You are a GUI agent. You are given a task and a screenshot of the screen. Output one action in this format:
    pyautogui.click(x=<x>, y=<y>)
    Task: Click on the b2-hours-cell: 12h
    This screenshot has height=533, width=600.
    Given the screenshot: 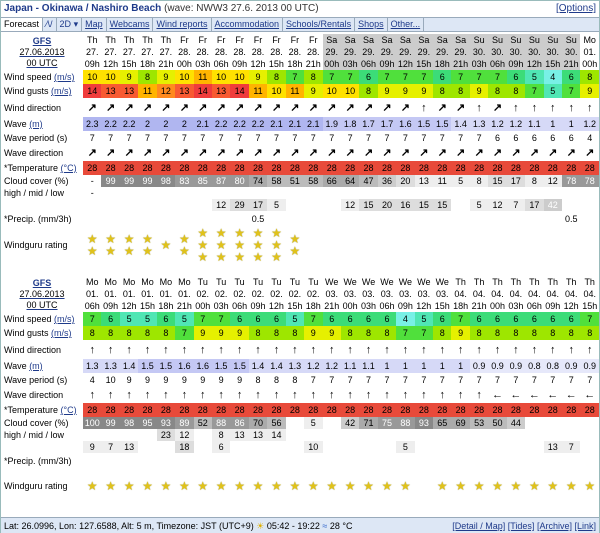 What is the action you would take?
    pyautogui.click(x=129, y=306)
    